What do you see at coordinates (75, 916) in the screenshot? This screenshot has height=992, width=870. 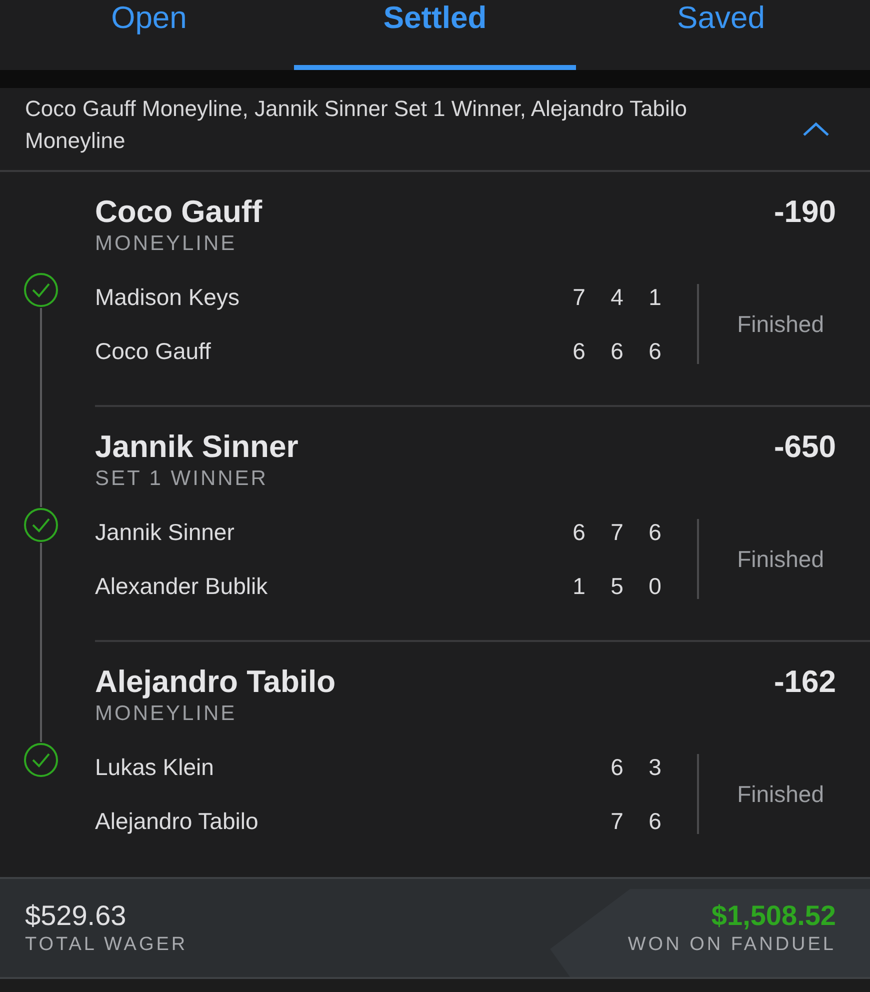 I see `wager-amount: $529.63` at bounding box center [75, 916].